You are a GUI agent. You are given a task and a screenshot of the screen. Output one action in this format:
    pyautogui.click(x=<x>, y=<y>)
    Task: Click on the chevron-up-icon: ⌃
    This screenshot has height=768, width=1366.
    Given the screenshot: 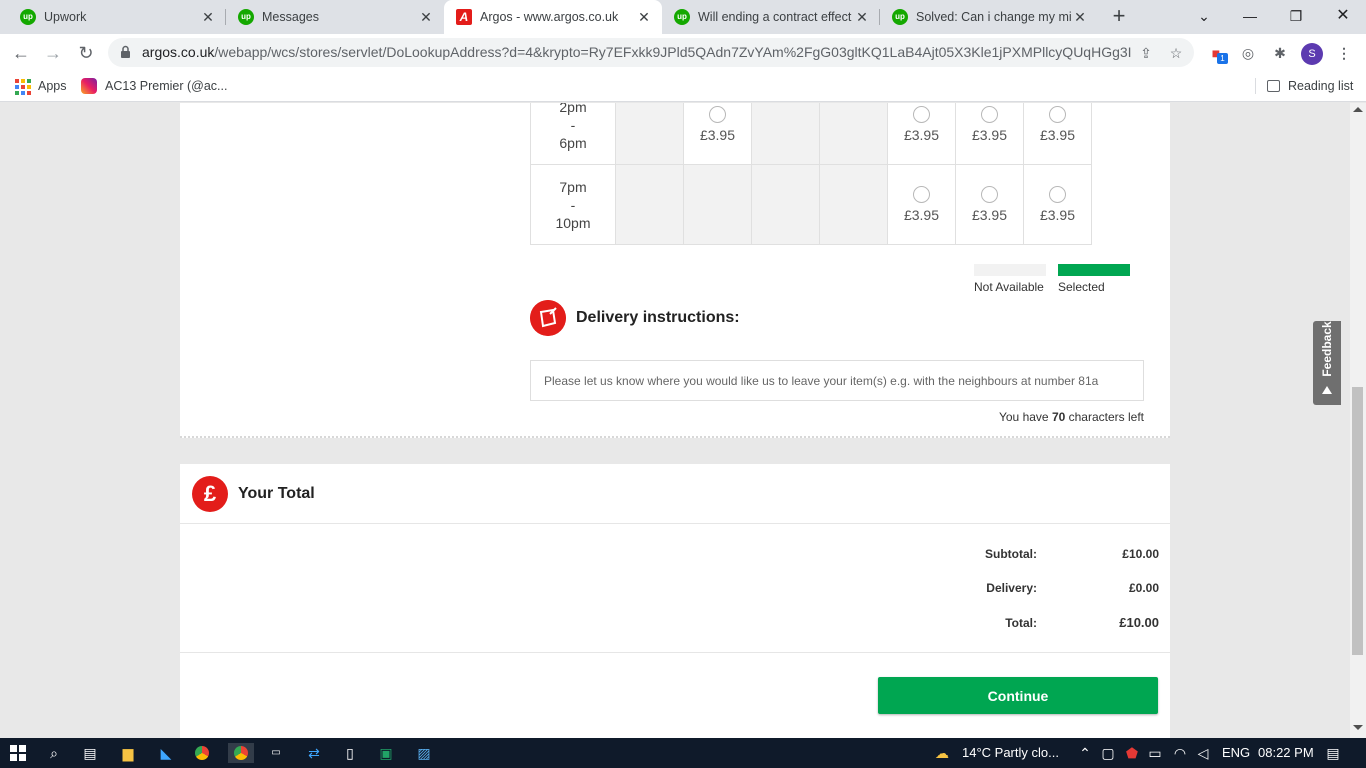 What is the action you would take?
    pyautogui.click(x=1085, y=753)
    